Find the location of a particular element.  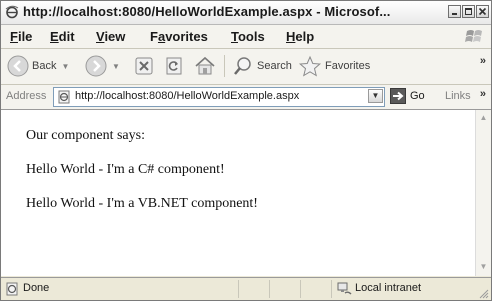

maximize-icon is located at coordinates (468, 11).